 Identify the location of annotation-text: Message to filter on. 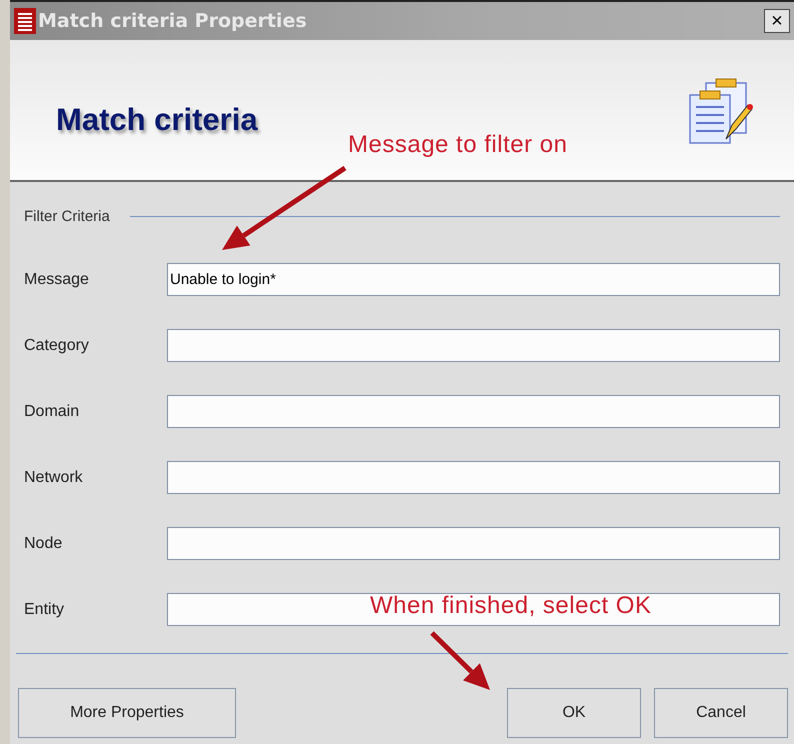
(458, 145).